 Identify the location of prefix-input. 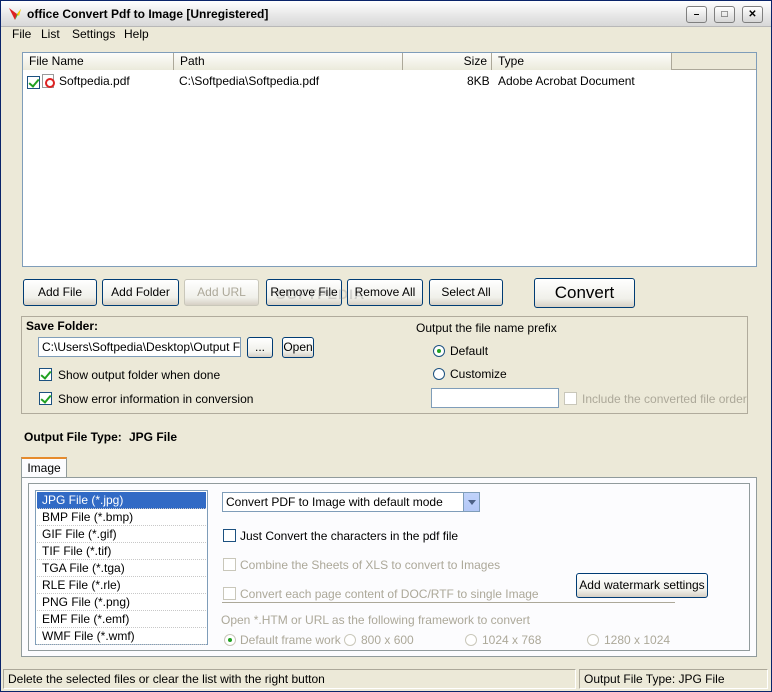
(495, 398).